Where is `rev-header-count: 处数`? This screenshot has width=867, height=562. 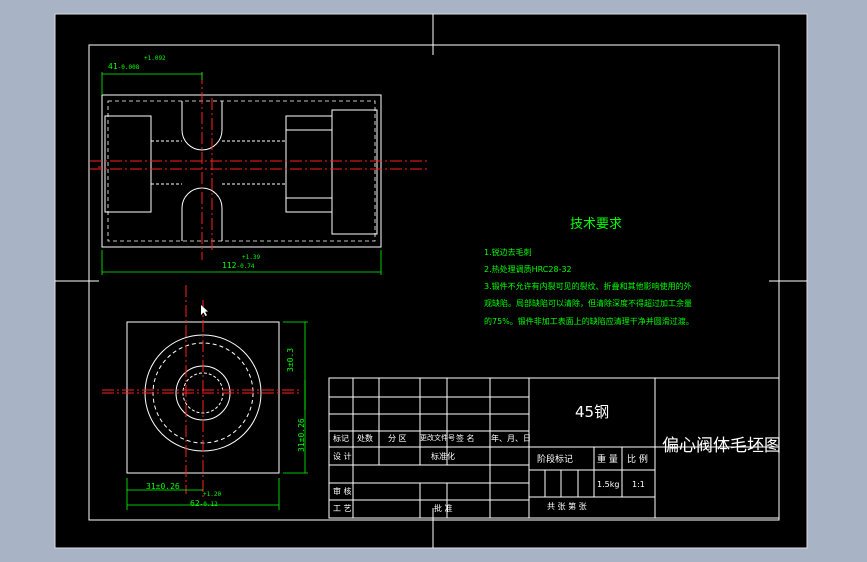 rev-header-count: 处数 is located at coordinates (365, 438).